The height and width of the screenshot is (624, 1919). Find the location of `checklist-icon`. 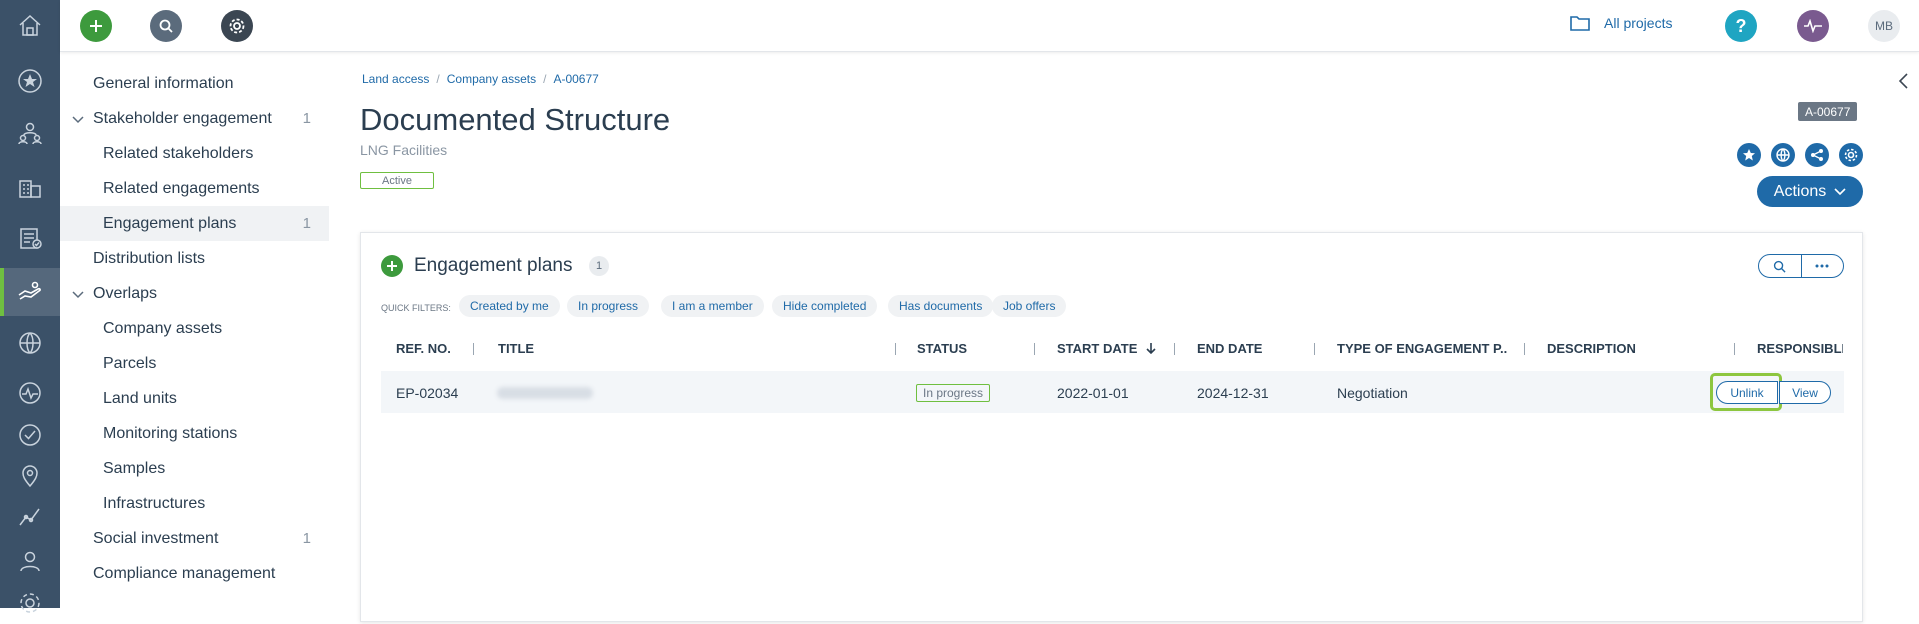

checklist-icon is located at coordinates (30, 238).